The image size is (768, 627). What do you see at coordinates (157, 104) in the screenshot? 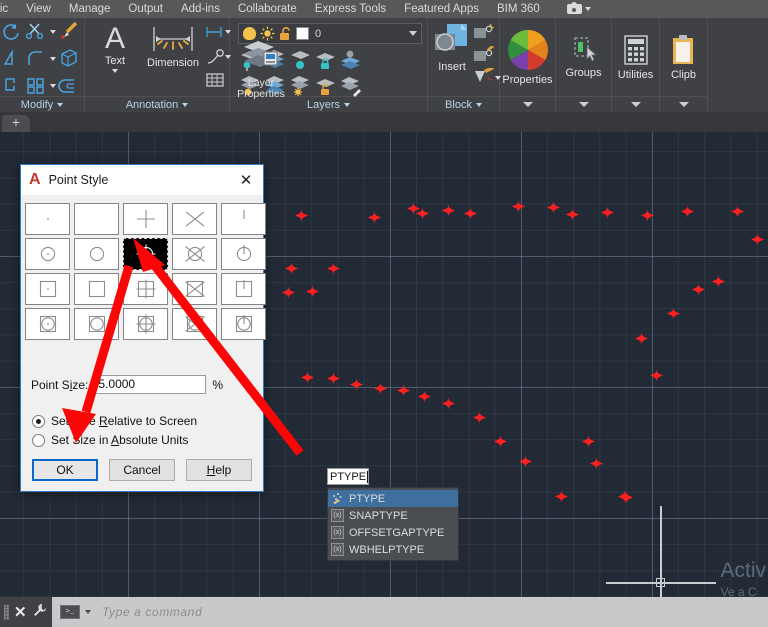
I see `ribbon-panel-annotation-title: Annotation` at bounding box center [157, 104].